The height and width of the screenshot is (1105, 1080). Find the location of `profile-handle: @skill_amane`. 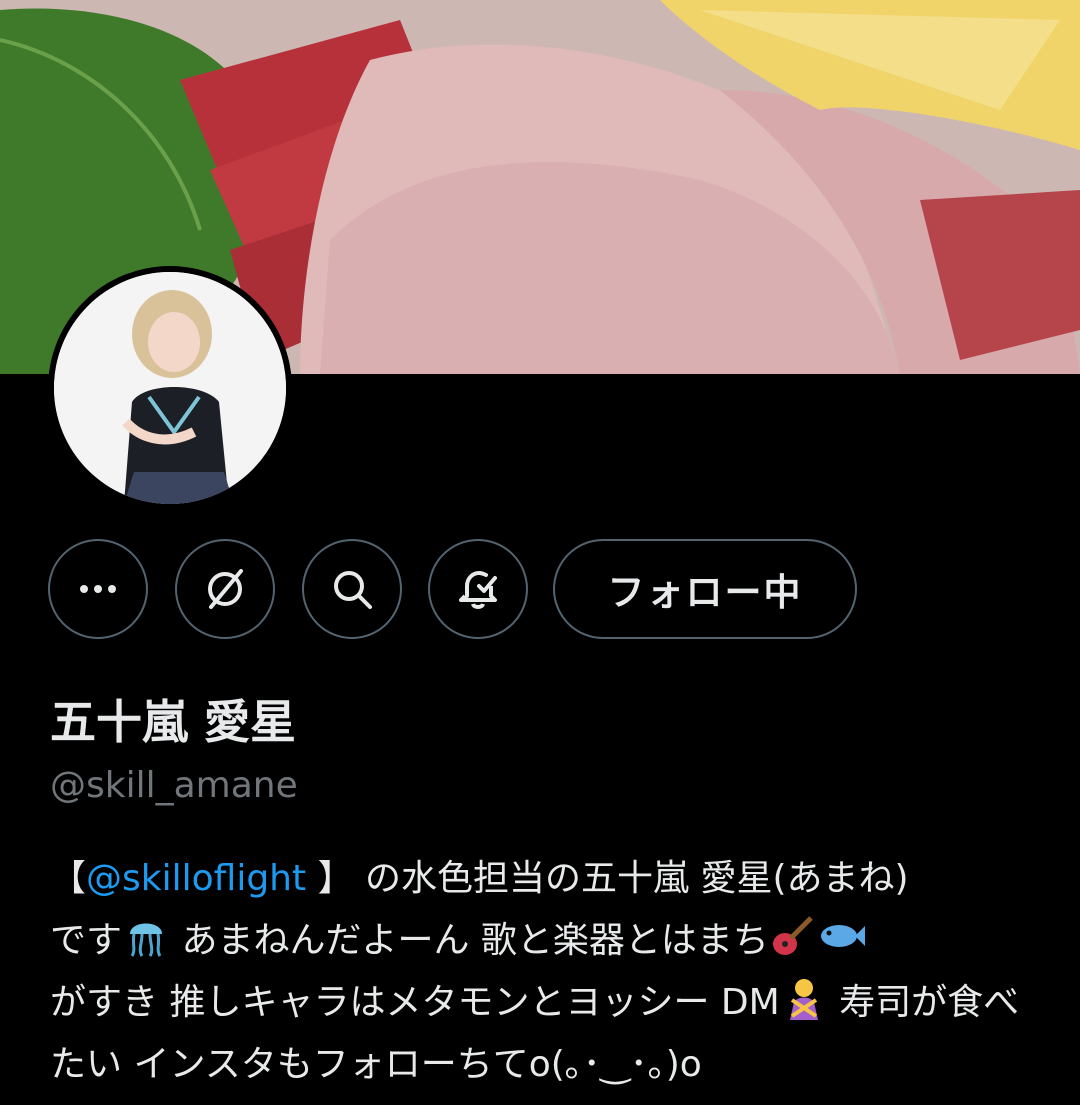

profile-handle: @skill_amane is located at coordinates (174, 785).